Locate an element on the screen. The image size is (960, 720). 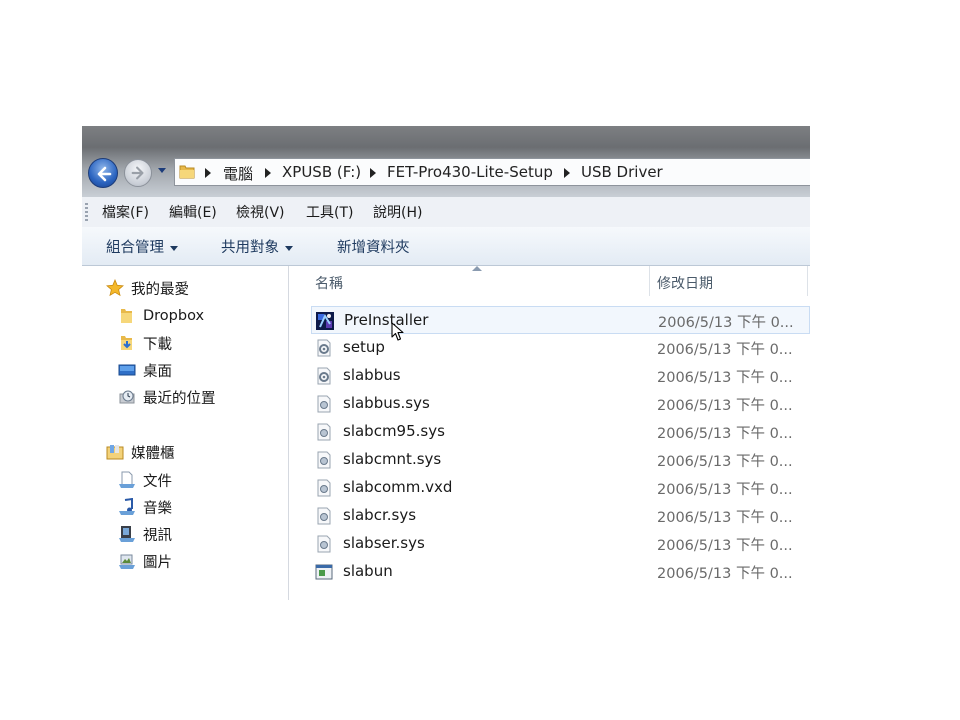
breadcrumb-drive: XPUSB (F:) is located at coordinates (321, 172).